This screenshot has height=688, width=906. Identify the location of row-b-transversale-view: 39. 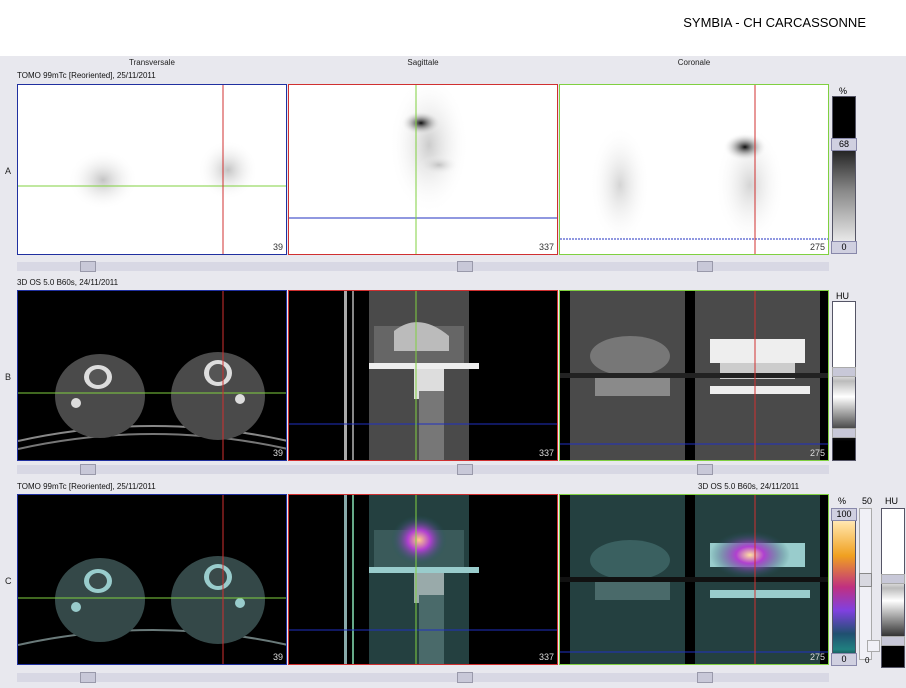
(152, 375).